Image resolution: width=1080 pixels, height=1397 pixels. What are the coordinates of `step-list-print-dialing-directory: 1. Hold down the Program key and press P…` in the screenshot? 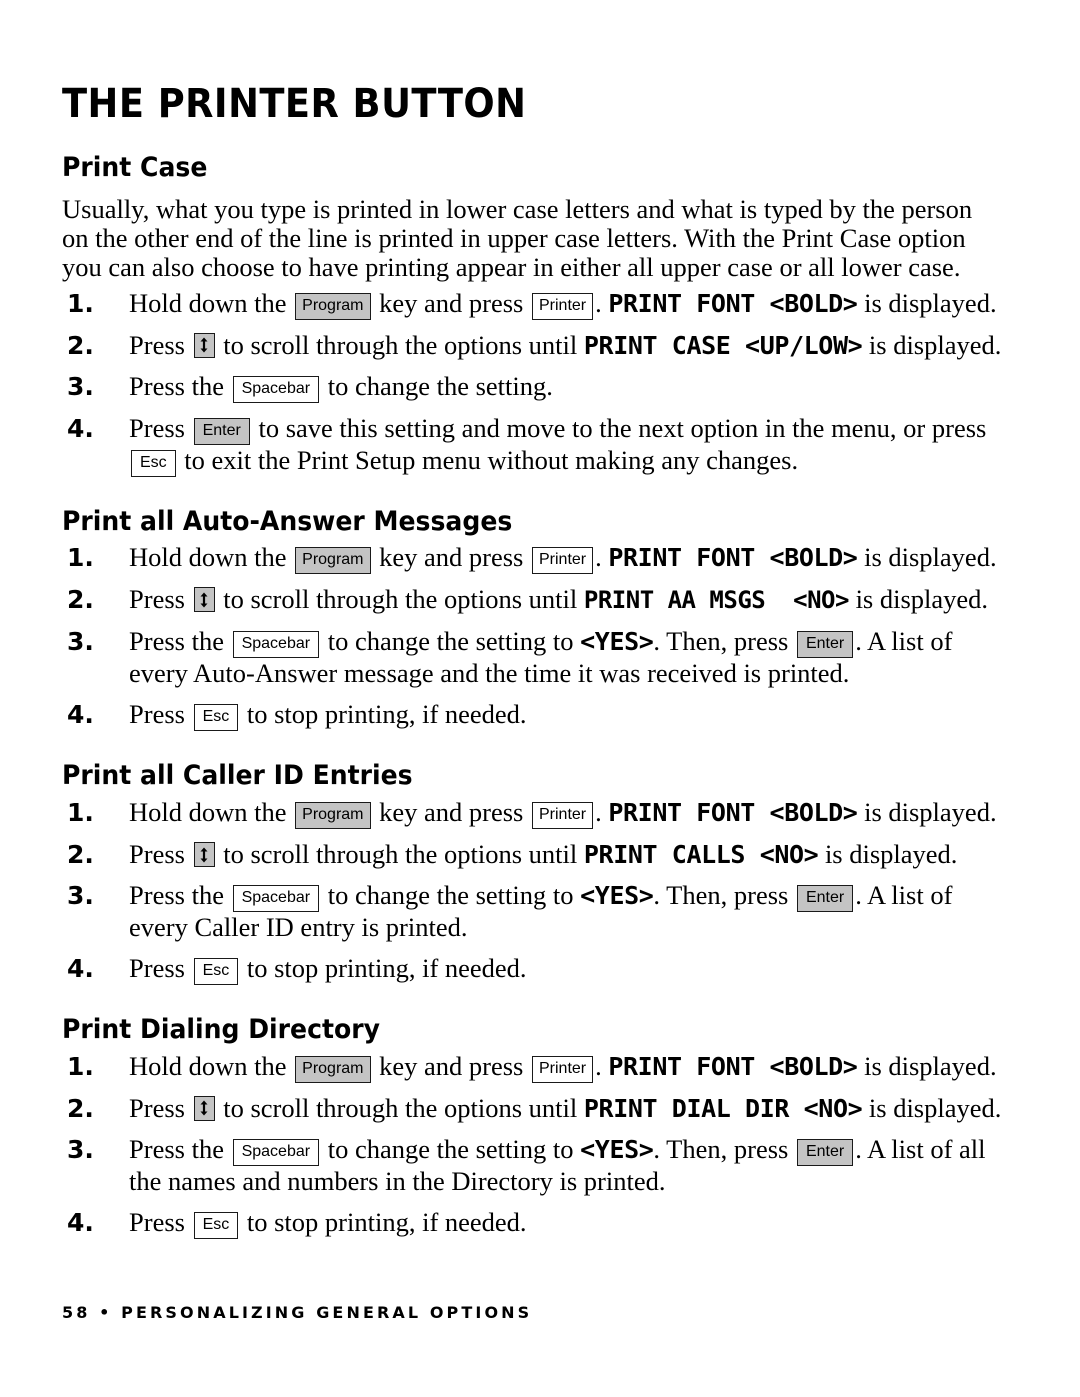 It's located at (536, 1145).